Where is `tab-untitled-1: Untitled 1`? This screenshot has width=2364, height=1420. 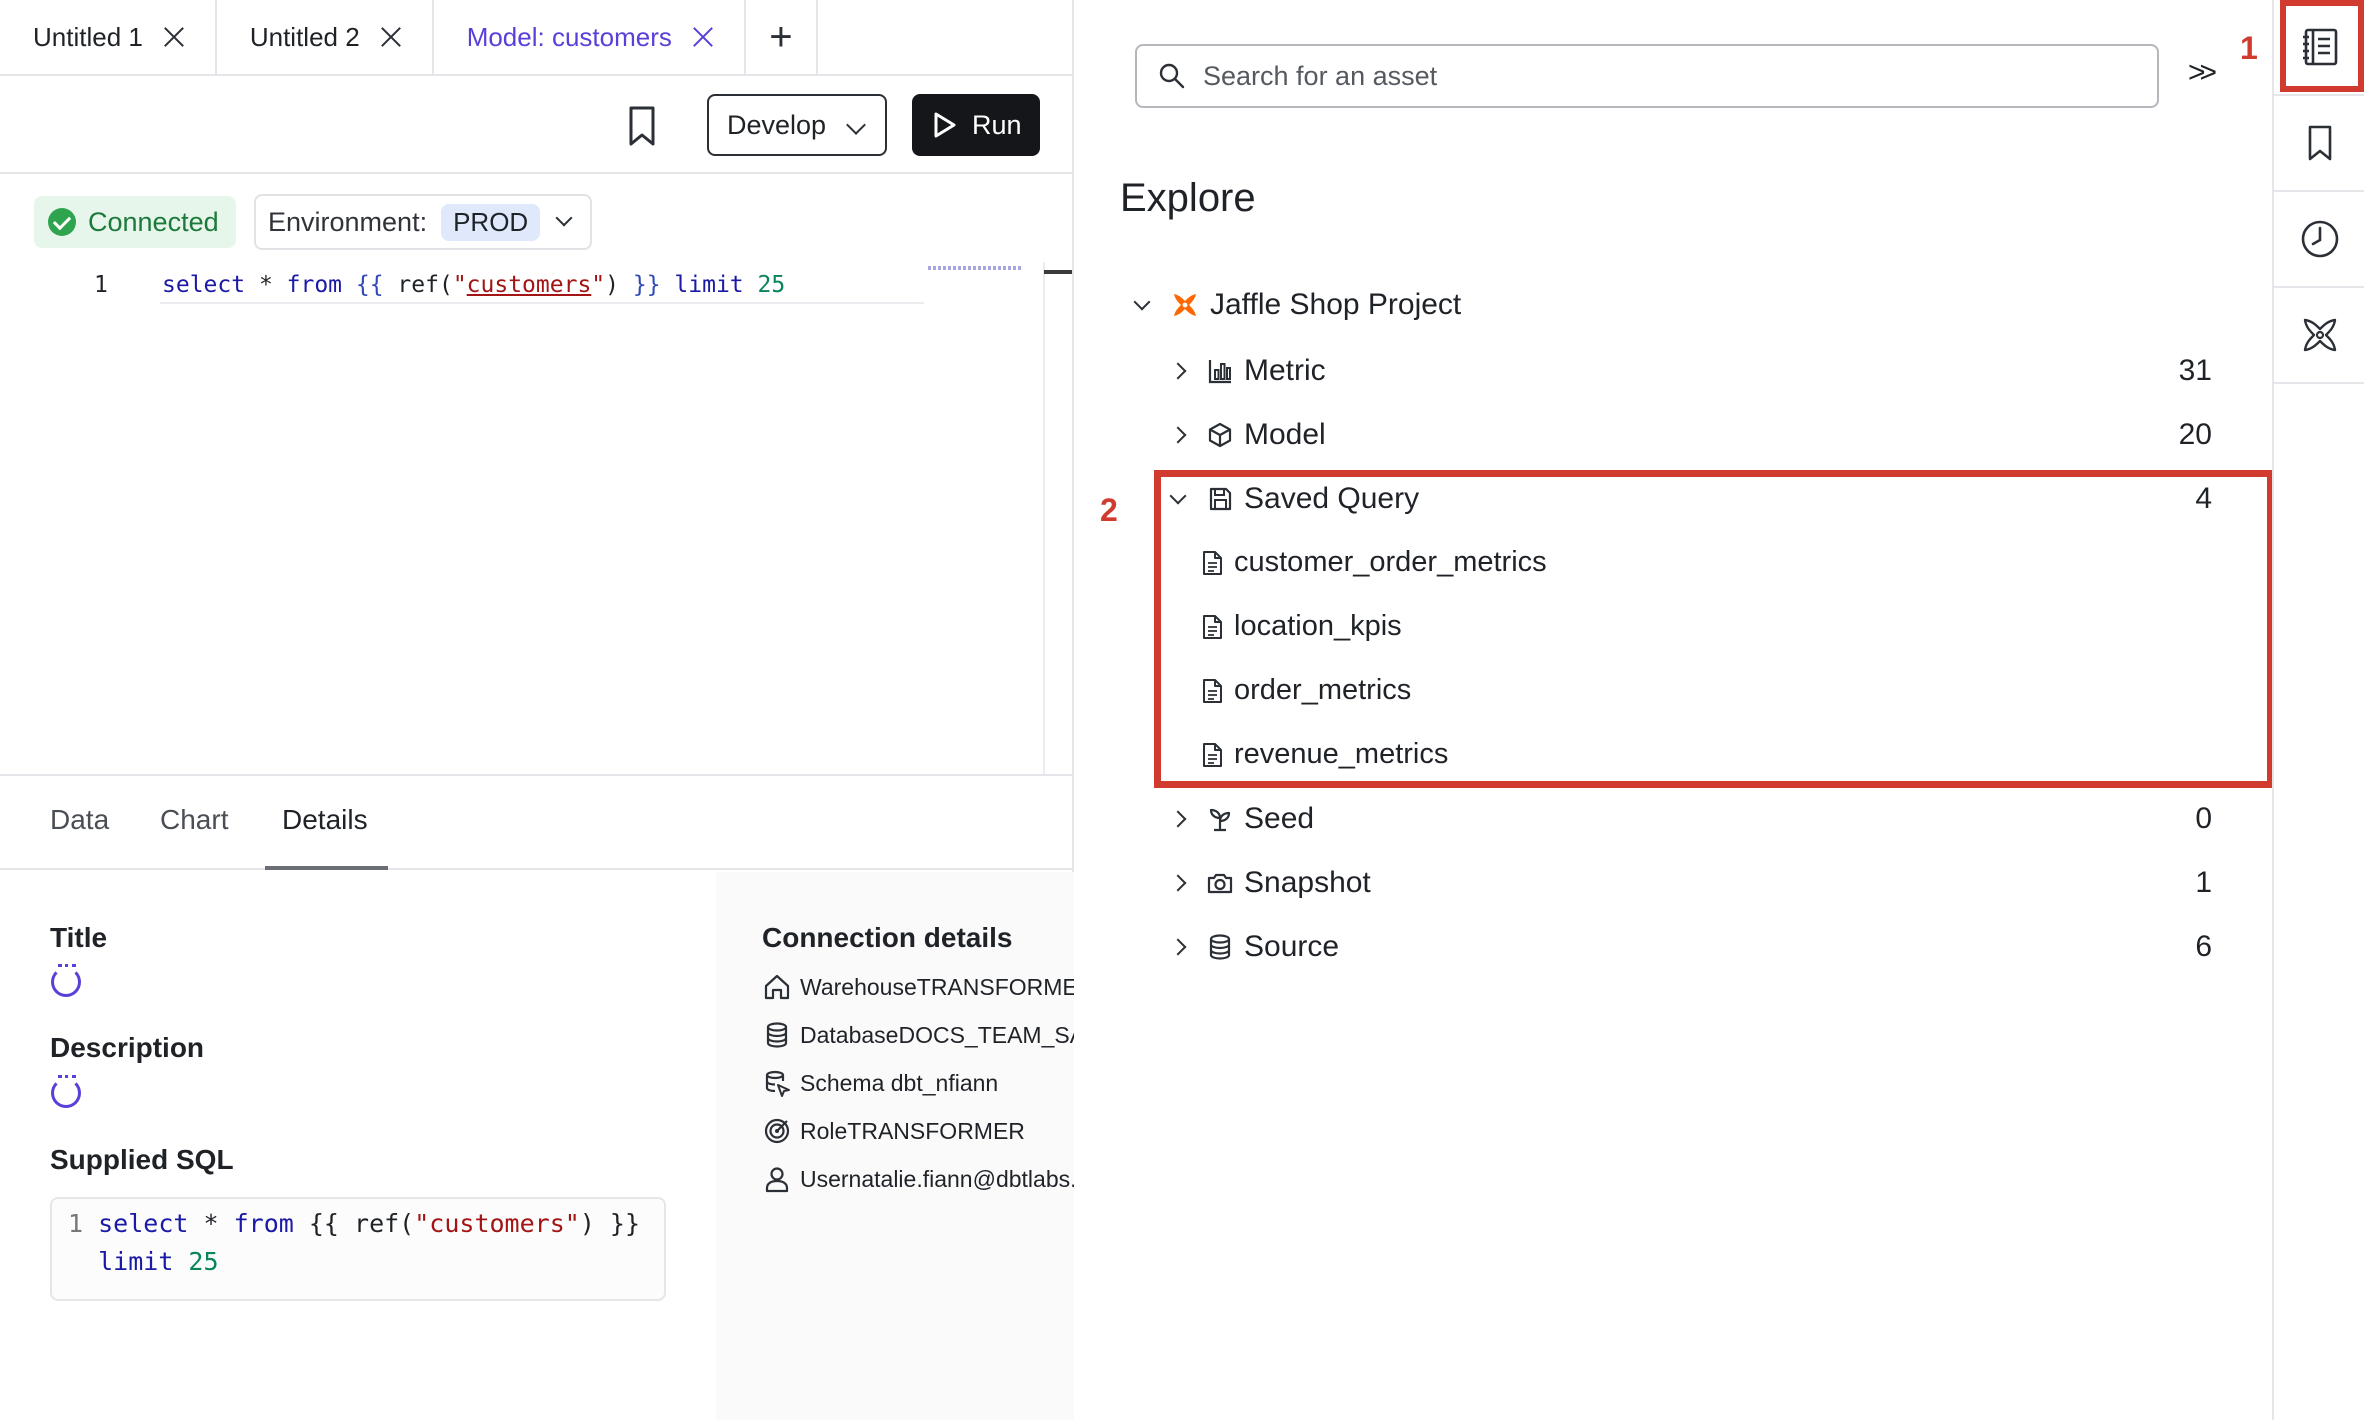 tab-untitled-1: Untitled 1 is located at coordinates (108, 37).